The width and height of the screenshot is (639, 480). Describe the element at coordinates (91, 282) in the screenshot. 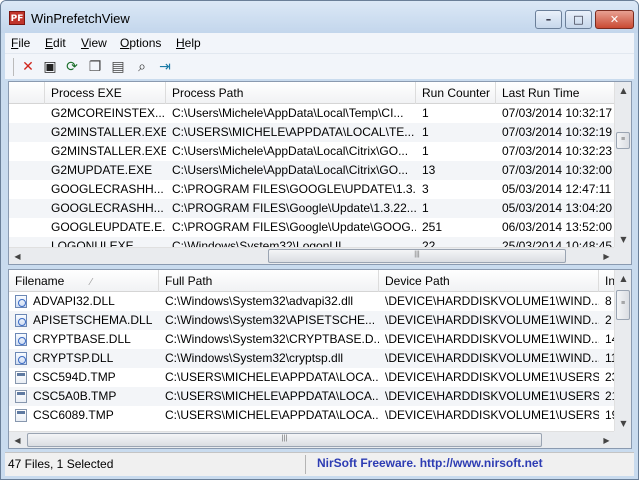

I see `sort-arrow-icon: ⁄` at that location.